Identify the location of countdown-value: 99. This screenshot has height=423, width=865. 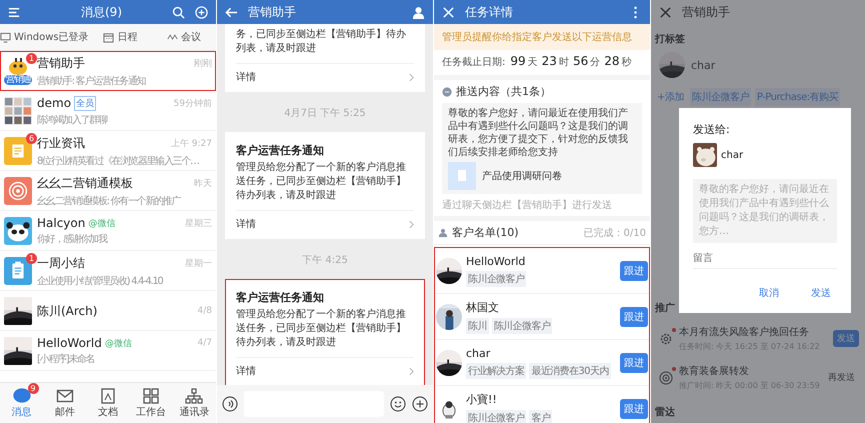
(518, 61).